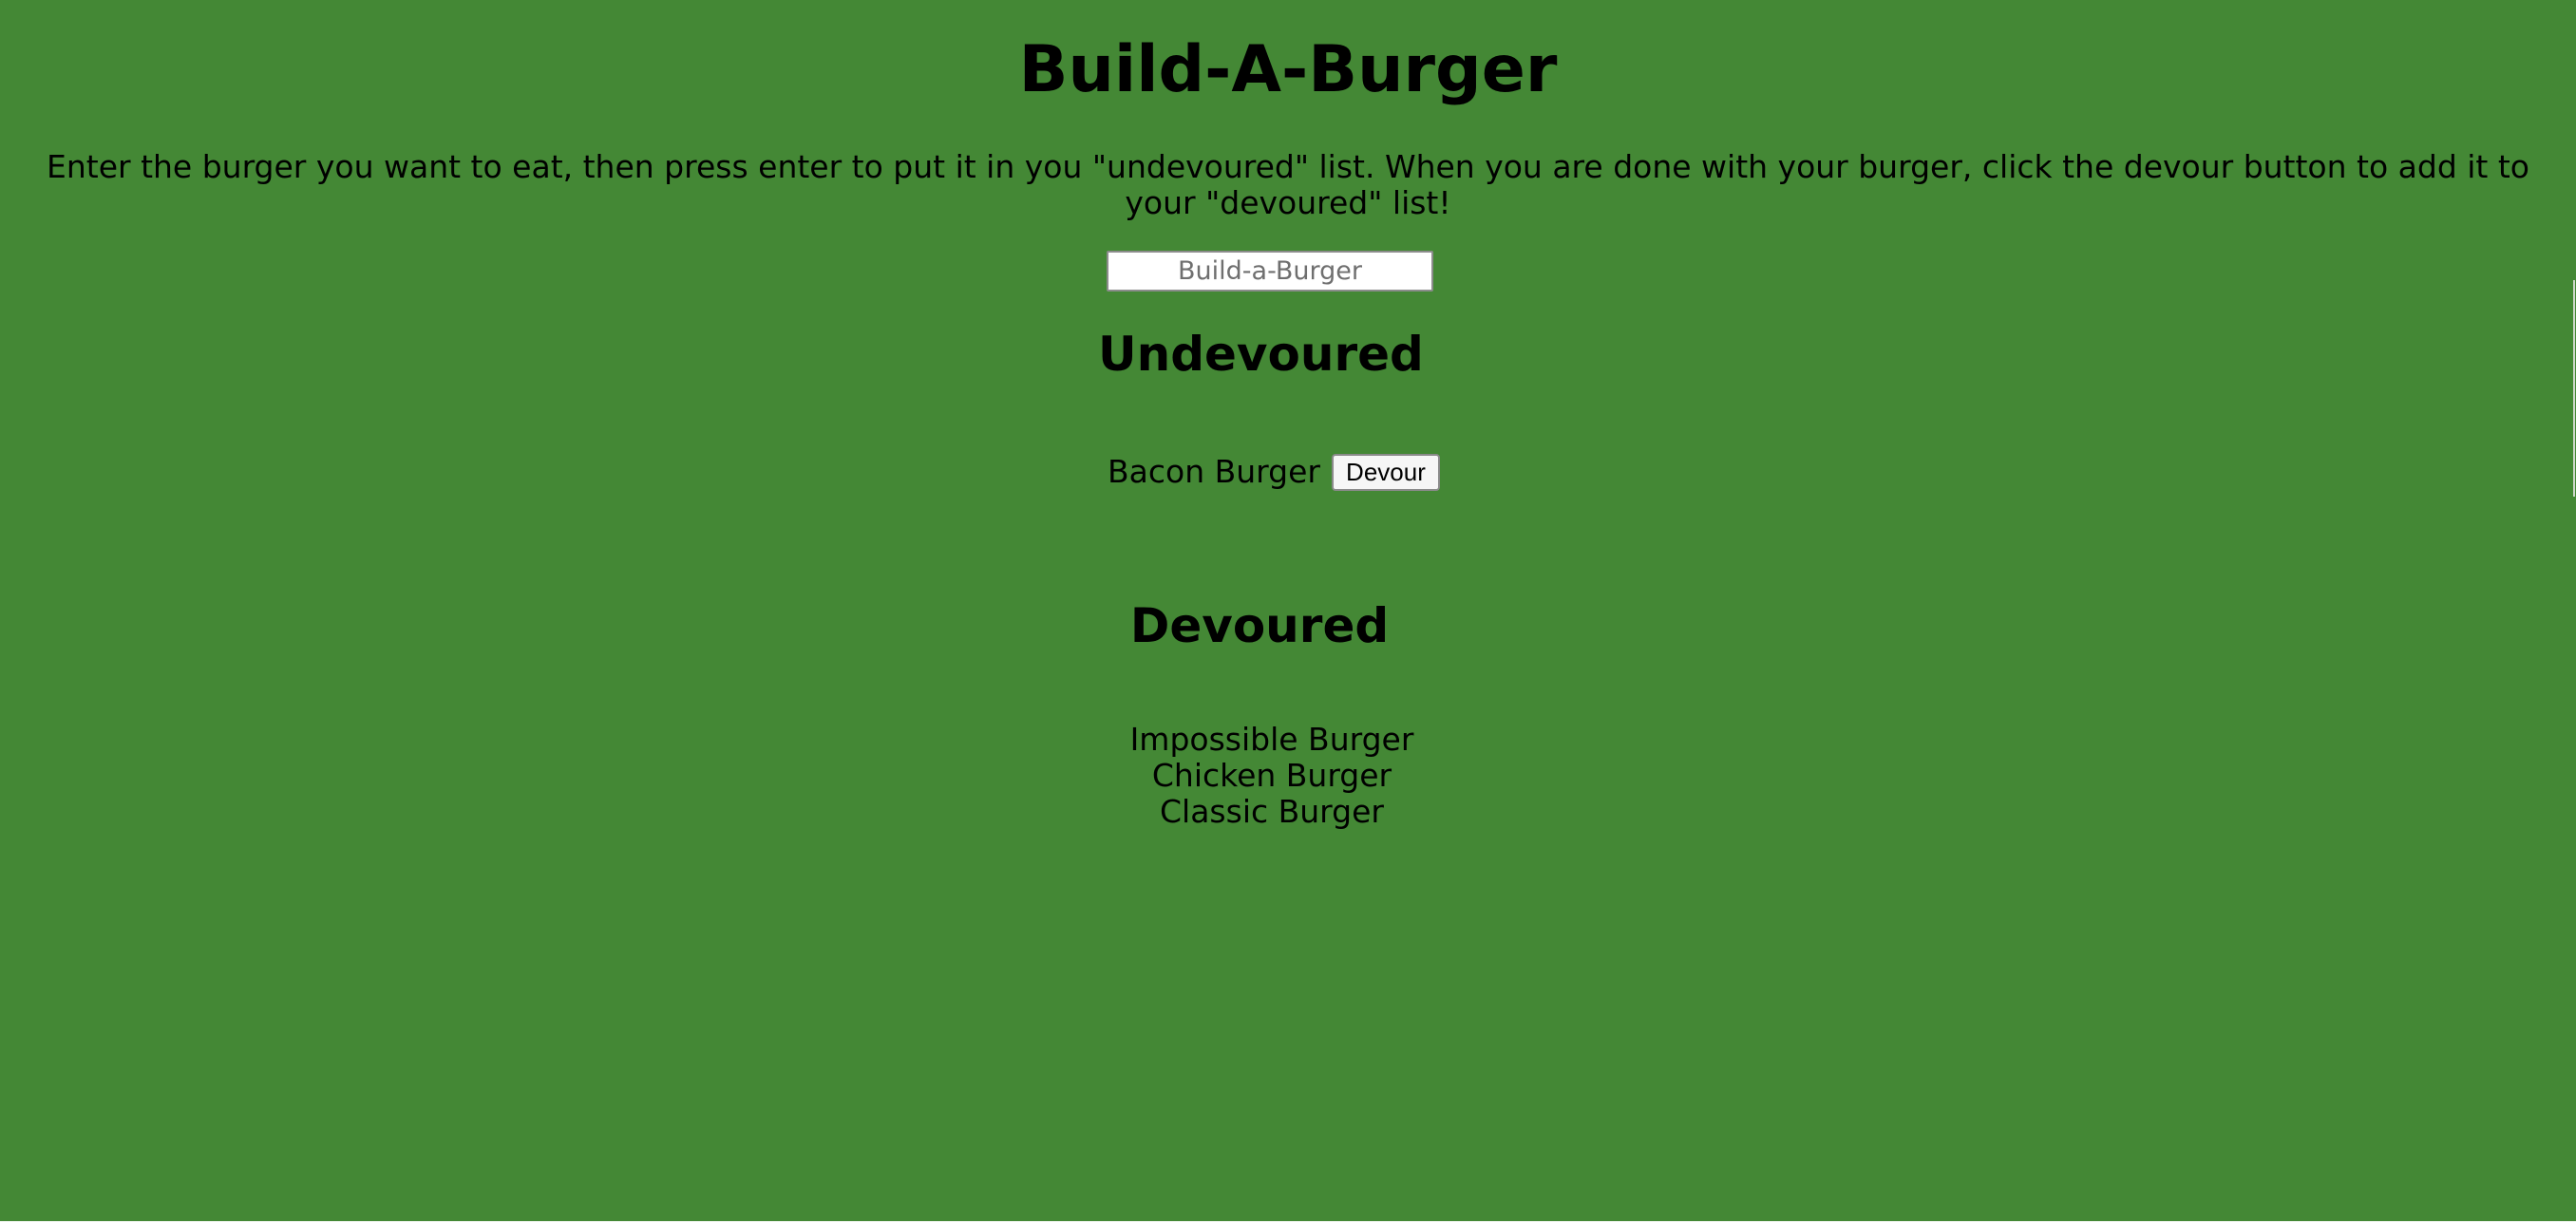 Image resolution: width=2576 pixels, height=1224 pixels. What do you see at coordinates (1271, 740) in the screenshot?
I see `devoured-list-item: Impossible Burger` at bounding box center [1271, 740].